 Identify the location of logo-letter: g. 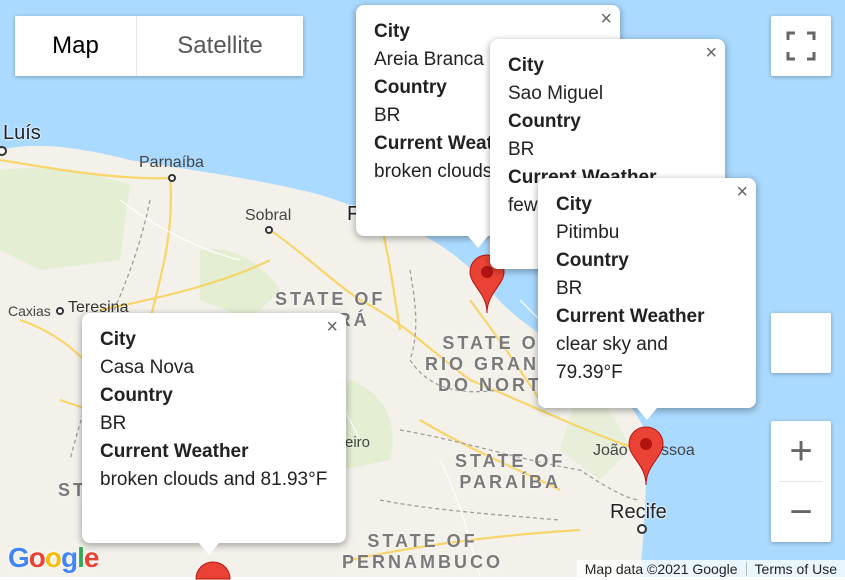
(69, 557).